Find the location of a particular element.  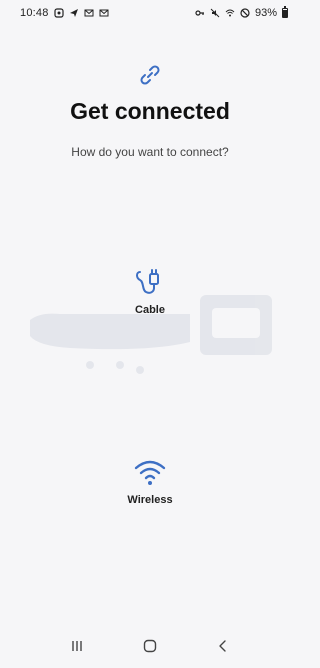

page-subtitle: How do you want to connect? is located at coordinates (150, 152).